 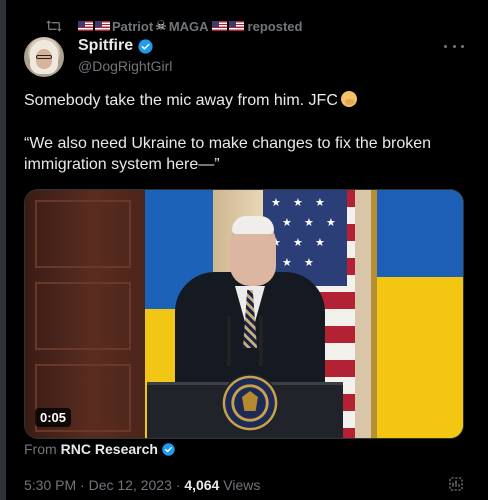 What do you see at coordinates (420, 314) in the screenshot?
I see `video-scene-ukraine-flag` at bounding box center [420, 314].